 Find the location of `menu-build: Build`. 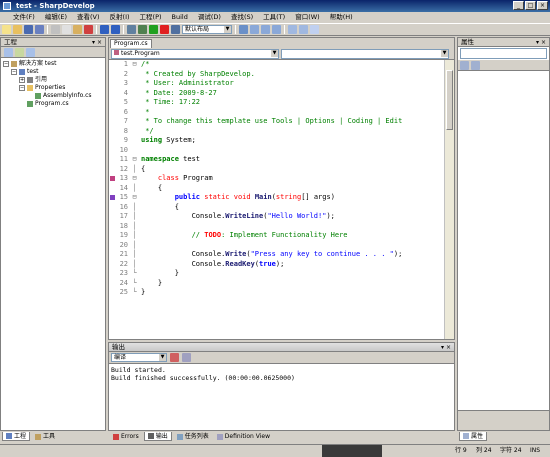

menu-build: Build is located at coordinates (180, 17).